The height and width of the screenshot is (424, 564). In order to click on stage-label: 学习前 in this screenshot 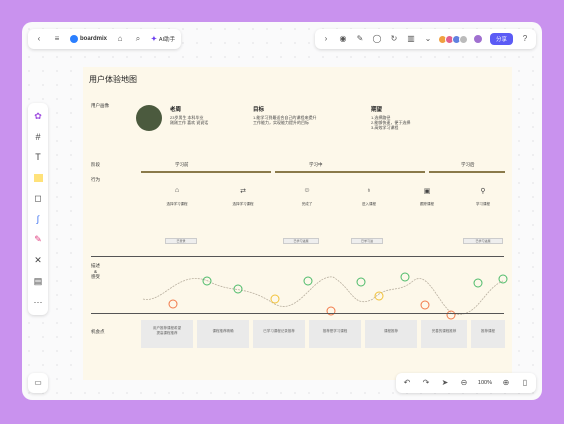, I will do `click(182, 164)`.